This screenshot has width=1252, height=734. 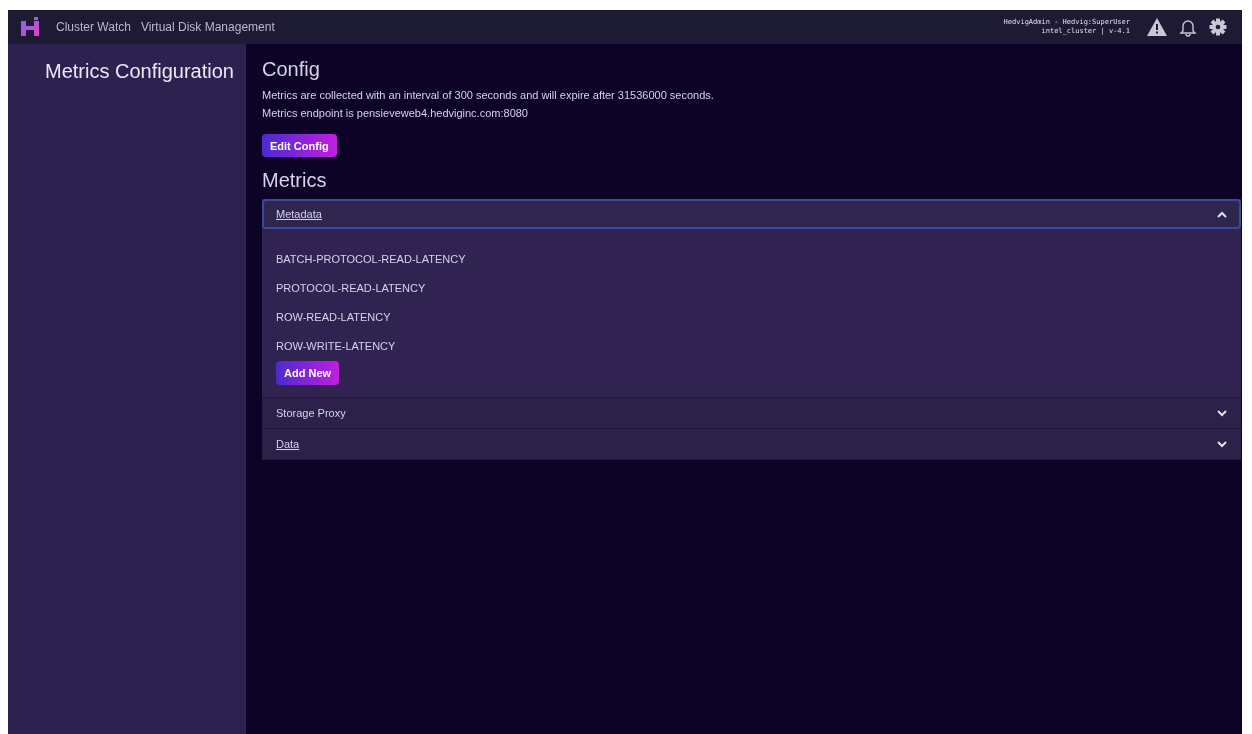 I want to click on metric-item: ROW-WRITE-LATENCY, so click(x=336, y=346).